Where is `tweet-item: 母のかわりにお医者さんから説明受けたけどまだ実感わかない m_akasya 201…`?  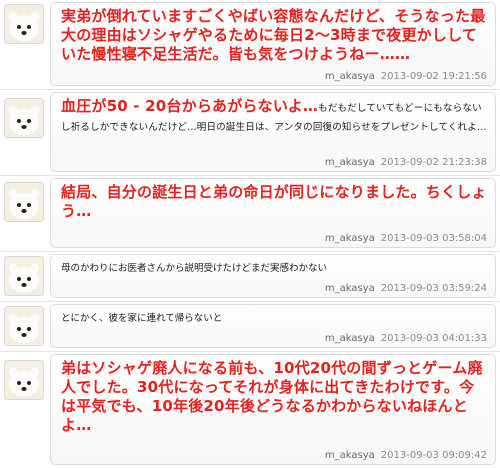 tweet-item: 母のかわりにお医者さんから説明受けたけどまだ実感わかない m_akasya 201… is located at coordinates (250, 277).